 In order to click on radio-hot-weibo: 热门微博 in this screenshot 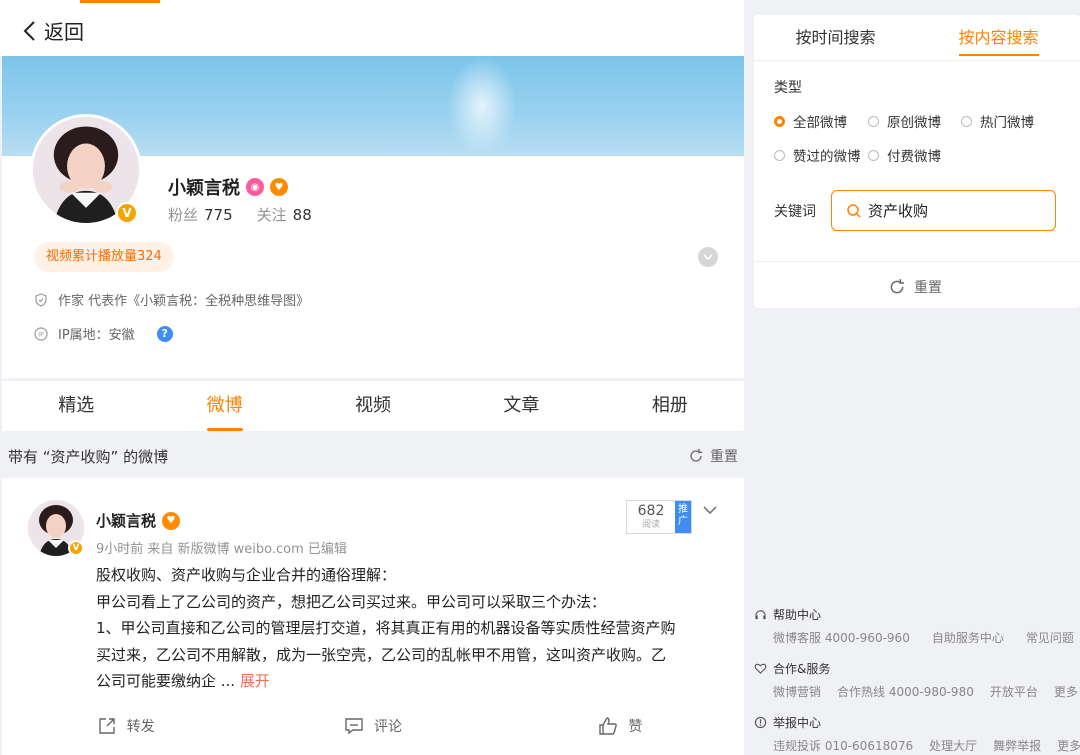, I will do `click(997, 121)`.